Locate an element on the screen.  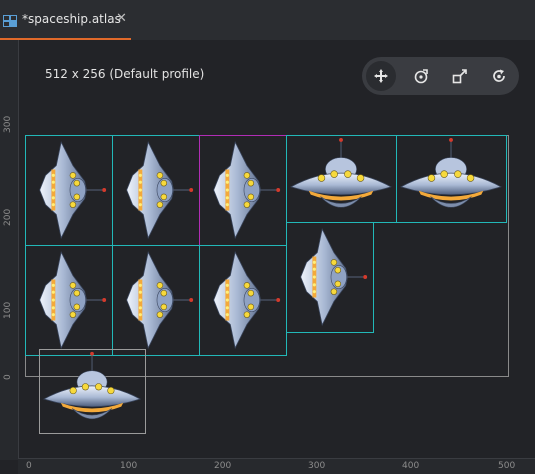
sprite-image-outside-bounds is located at coordinates (92, 391).